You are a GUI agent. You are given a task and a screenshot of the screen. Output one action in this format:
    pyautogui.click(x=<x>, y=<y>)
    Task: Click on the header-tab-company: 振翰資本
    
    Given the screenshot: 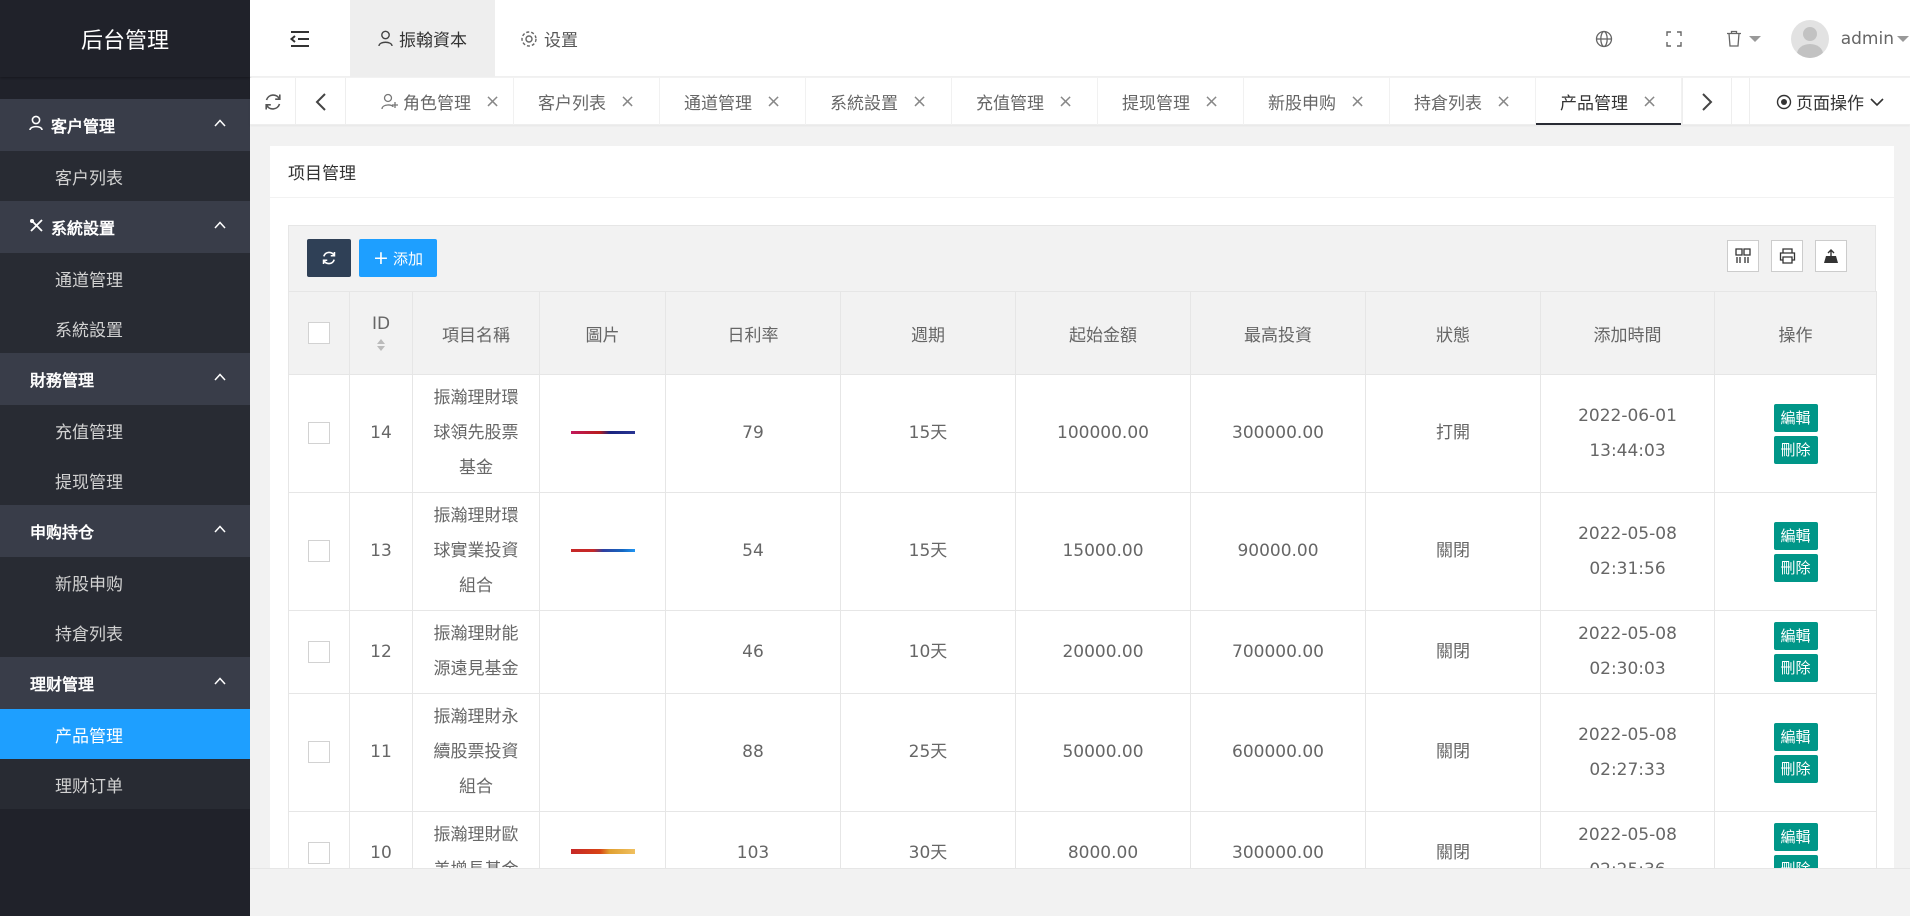 What is the action you would take?
    pyautogui.click(x=422, y=38)
    